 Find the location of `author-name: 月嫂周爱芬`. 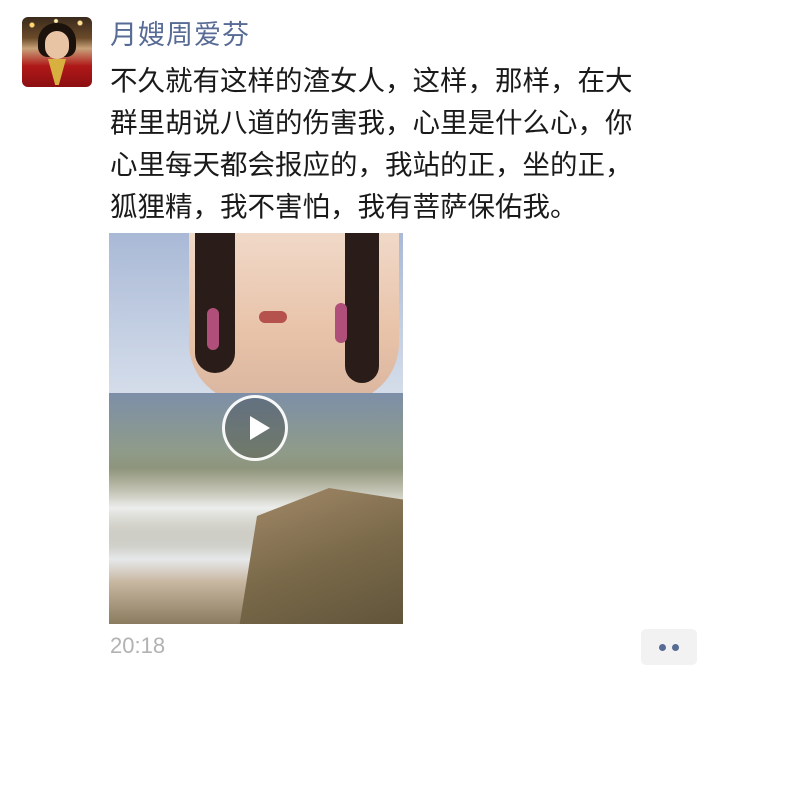

author-name: 月嫂周爱芬 is located at coordinates (180, 36).